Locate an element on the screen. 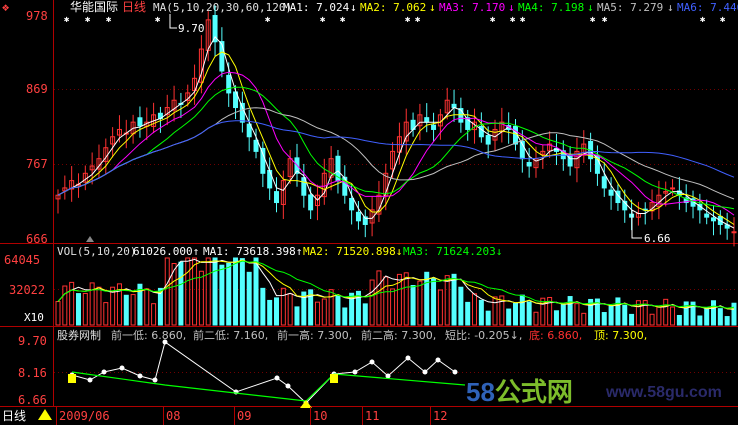 The height and width of the screenshot is (425, 738). watermark-logo: 58公式网 is located at coordinates (519, 390).